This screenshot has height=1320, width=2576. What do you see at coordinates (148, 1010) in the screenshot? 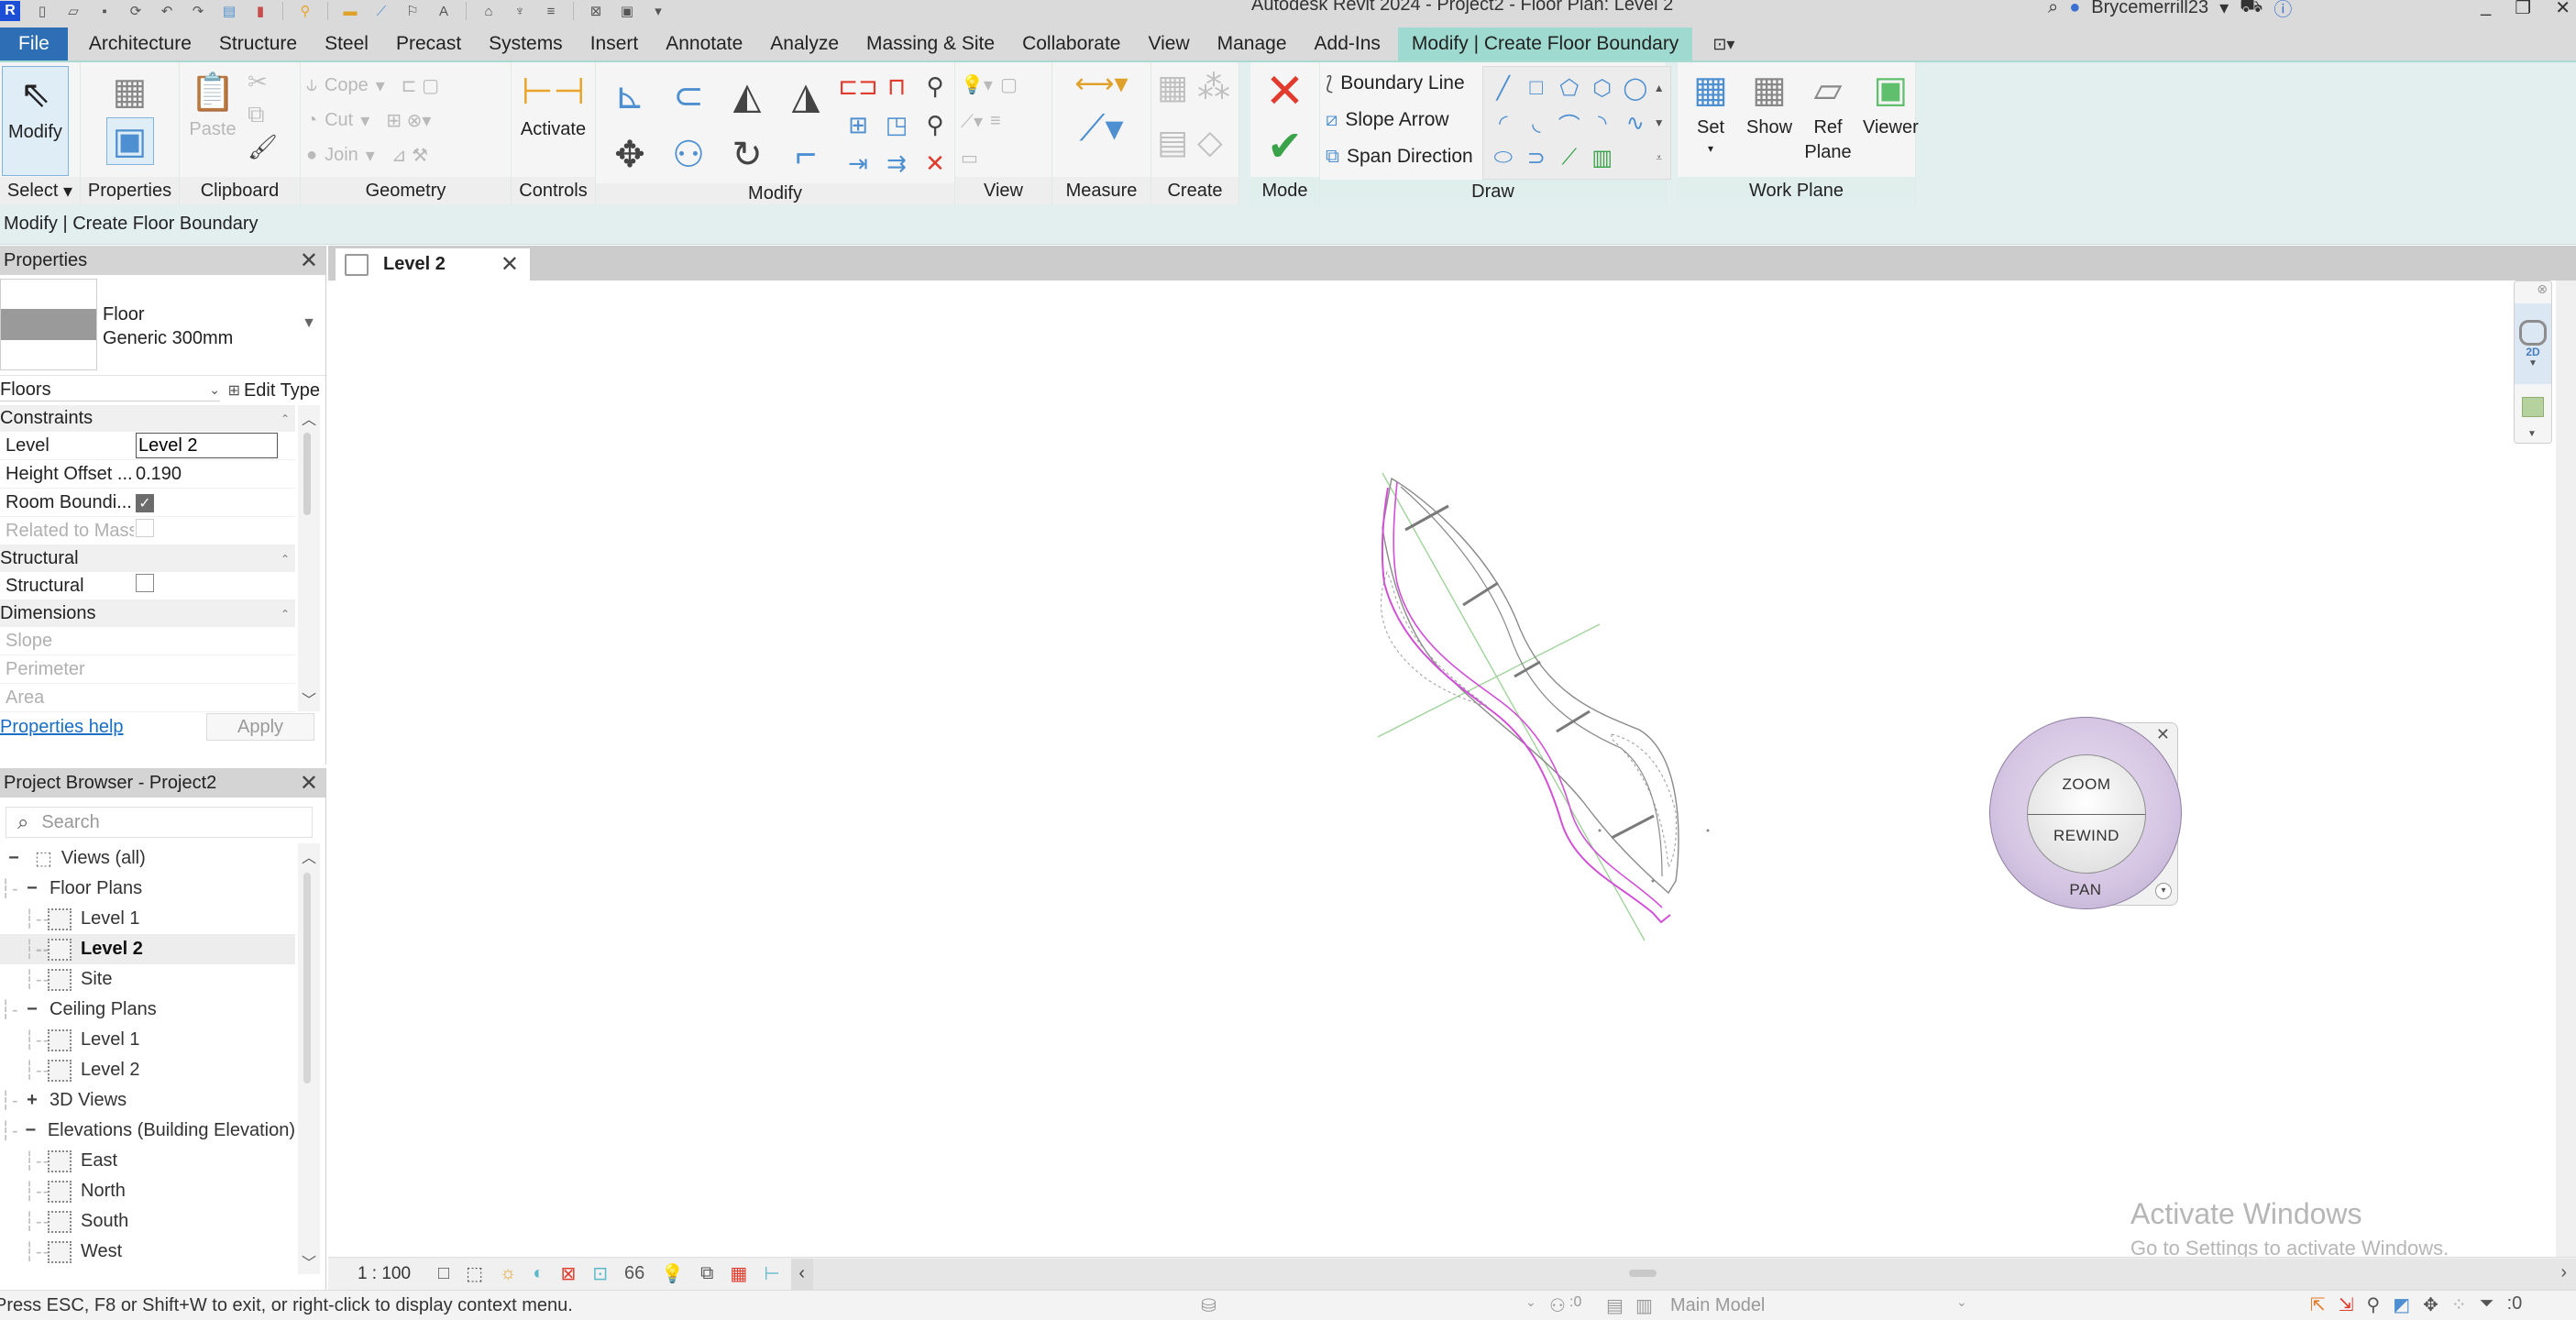
I see `browser-tree-item: ┆‐ − Ceiling Plans` at bounding box center [148, 1010].